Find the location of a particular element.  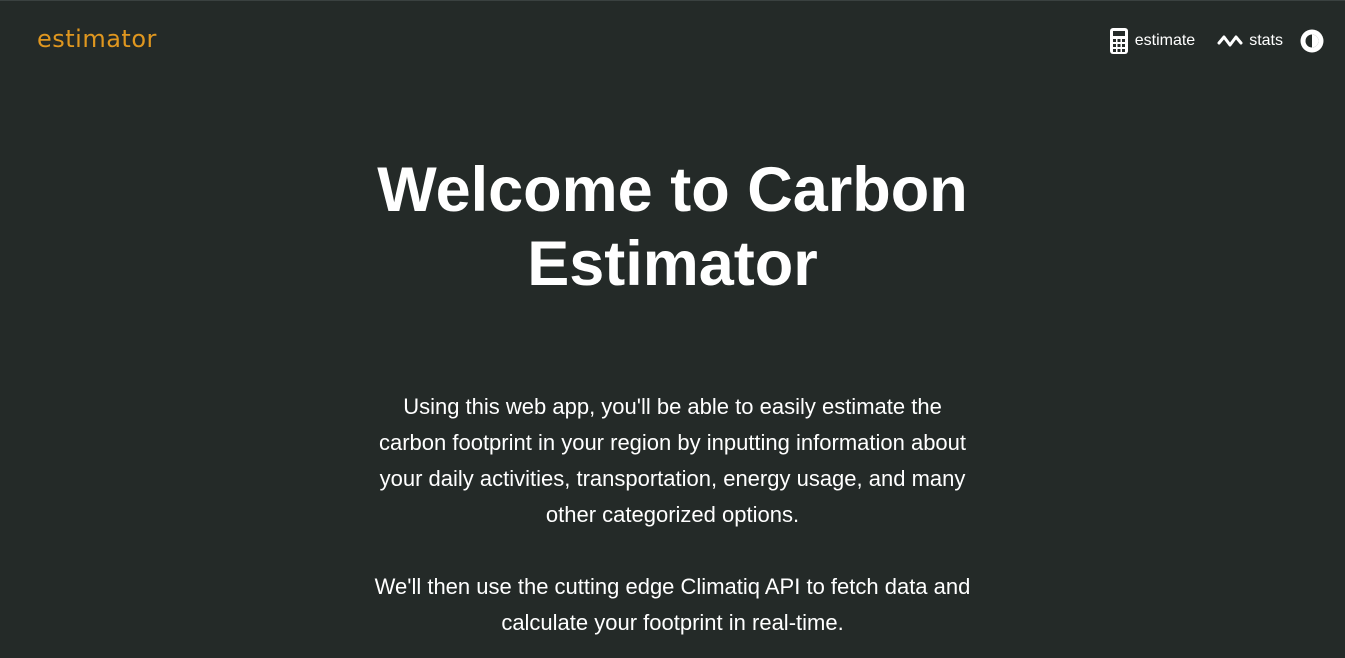

page-title-line-2: Estimator is located at coordinates (672, 264).